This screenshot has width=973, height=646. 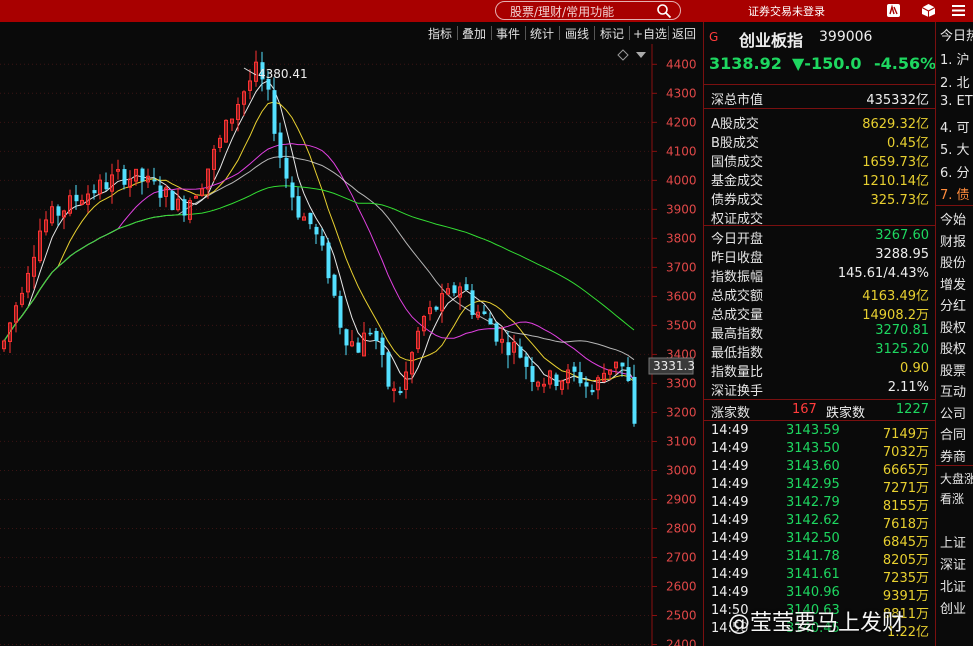 I want to click on tool-mark: 标记, so click(x=612, y=33).